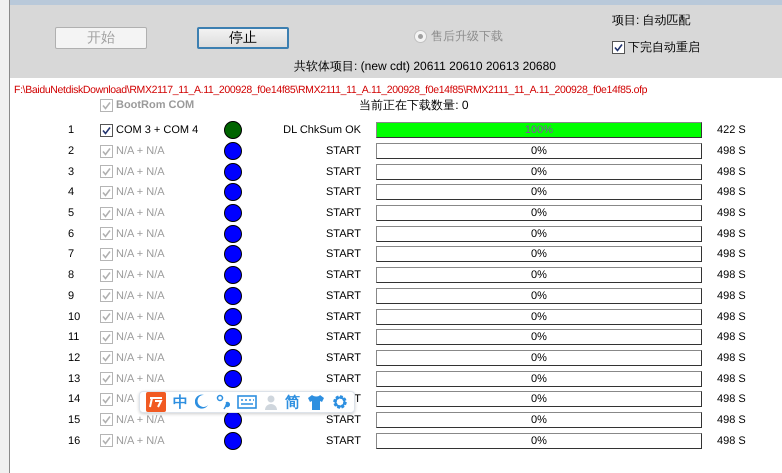 Image resolution: width=782 pixels, height=473 pixels. Describe the element at coordinates (202, 402) in the screenshot. I see `moon-icon` at that location.